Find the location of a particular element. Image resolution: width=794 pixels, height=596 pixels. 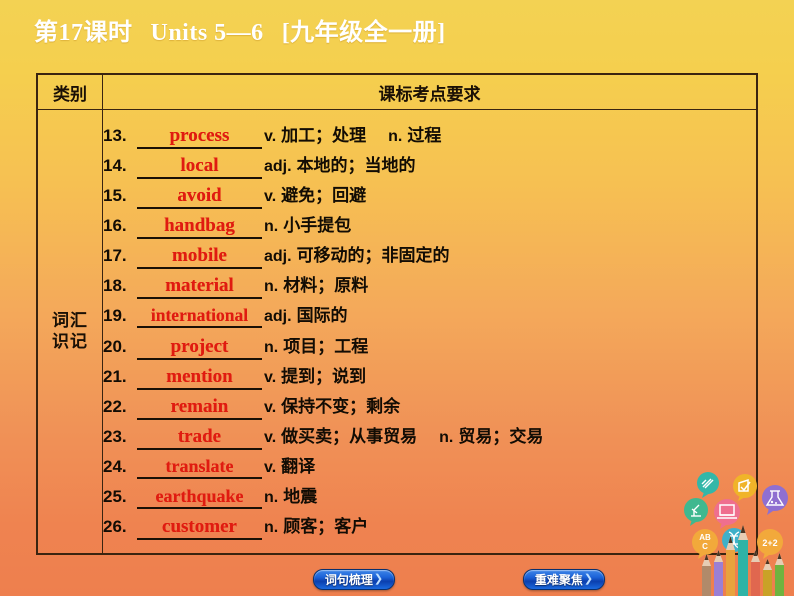

sentence-review-label: 词句梳理 is located at coordinates (348, 579).